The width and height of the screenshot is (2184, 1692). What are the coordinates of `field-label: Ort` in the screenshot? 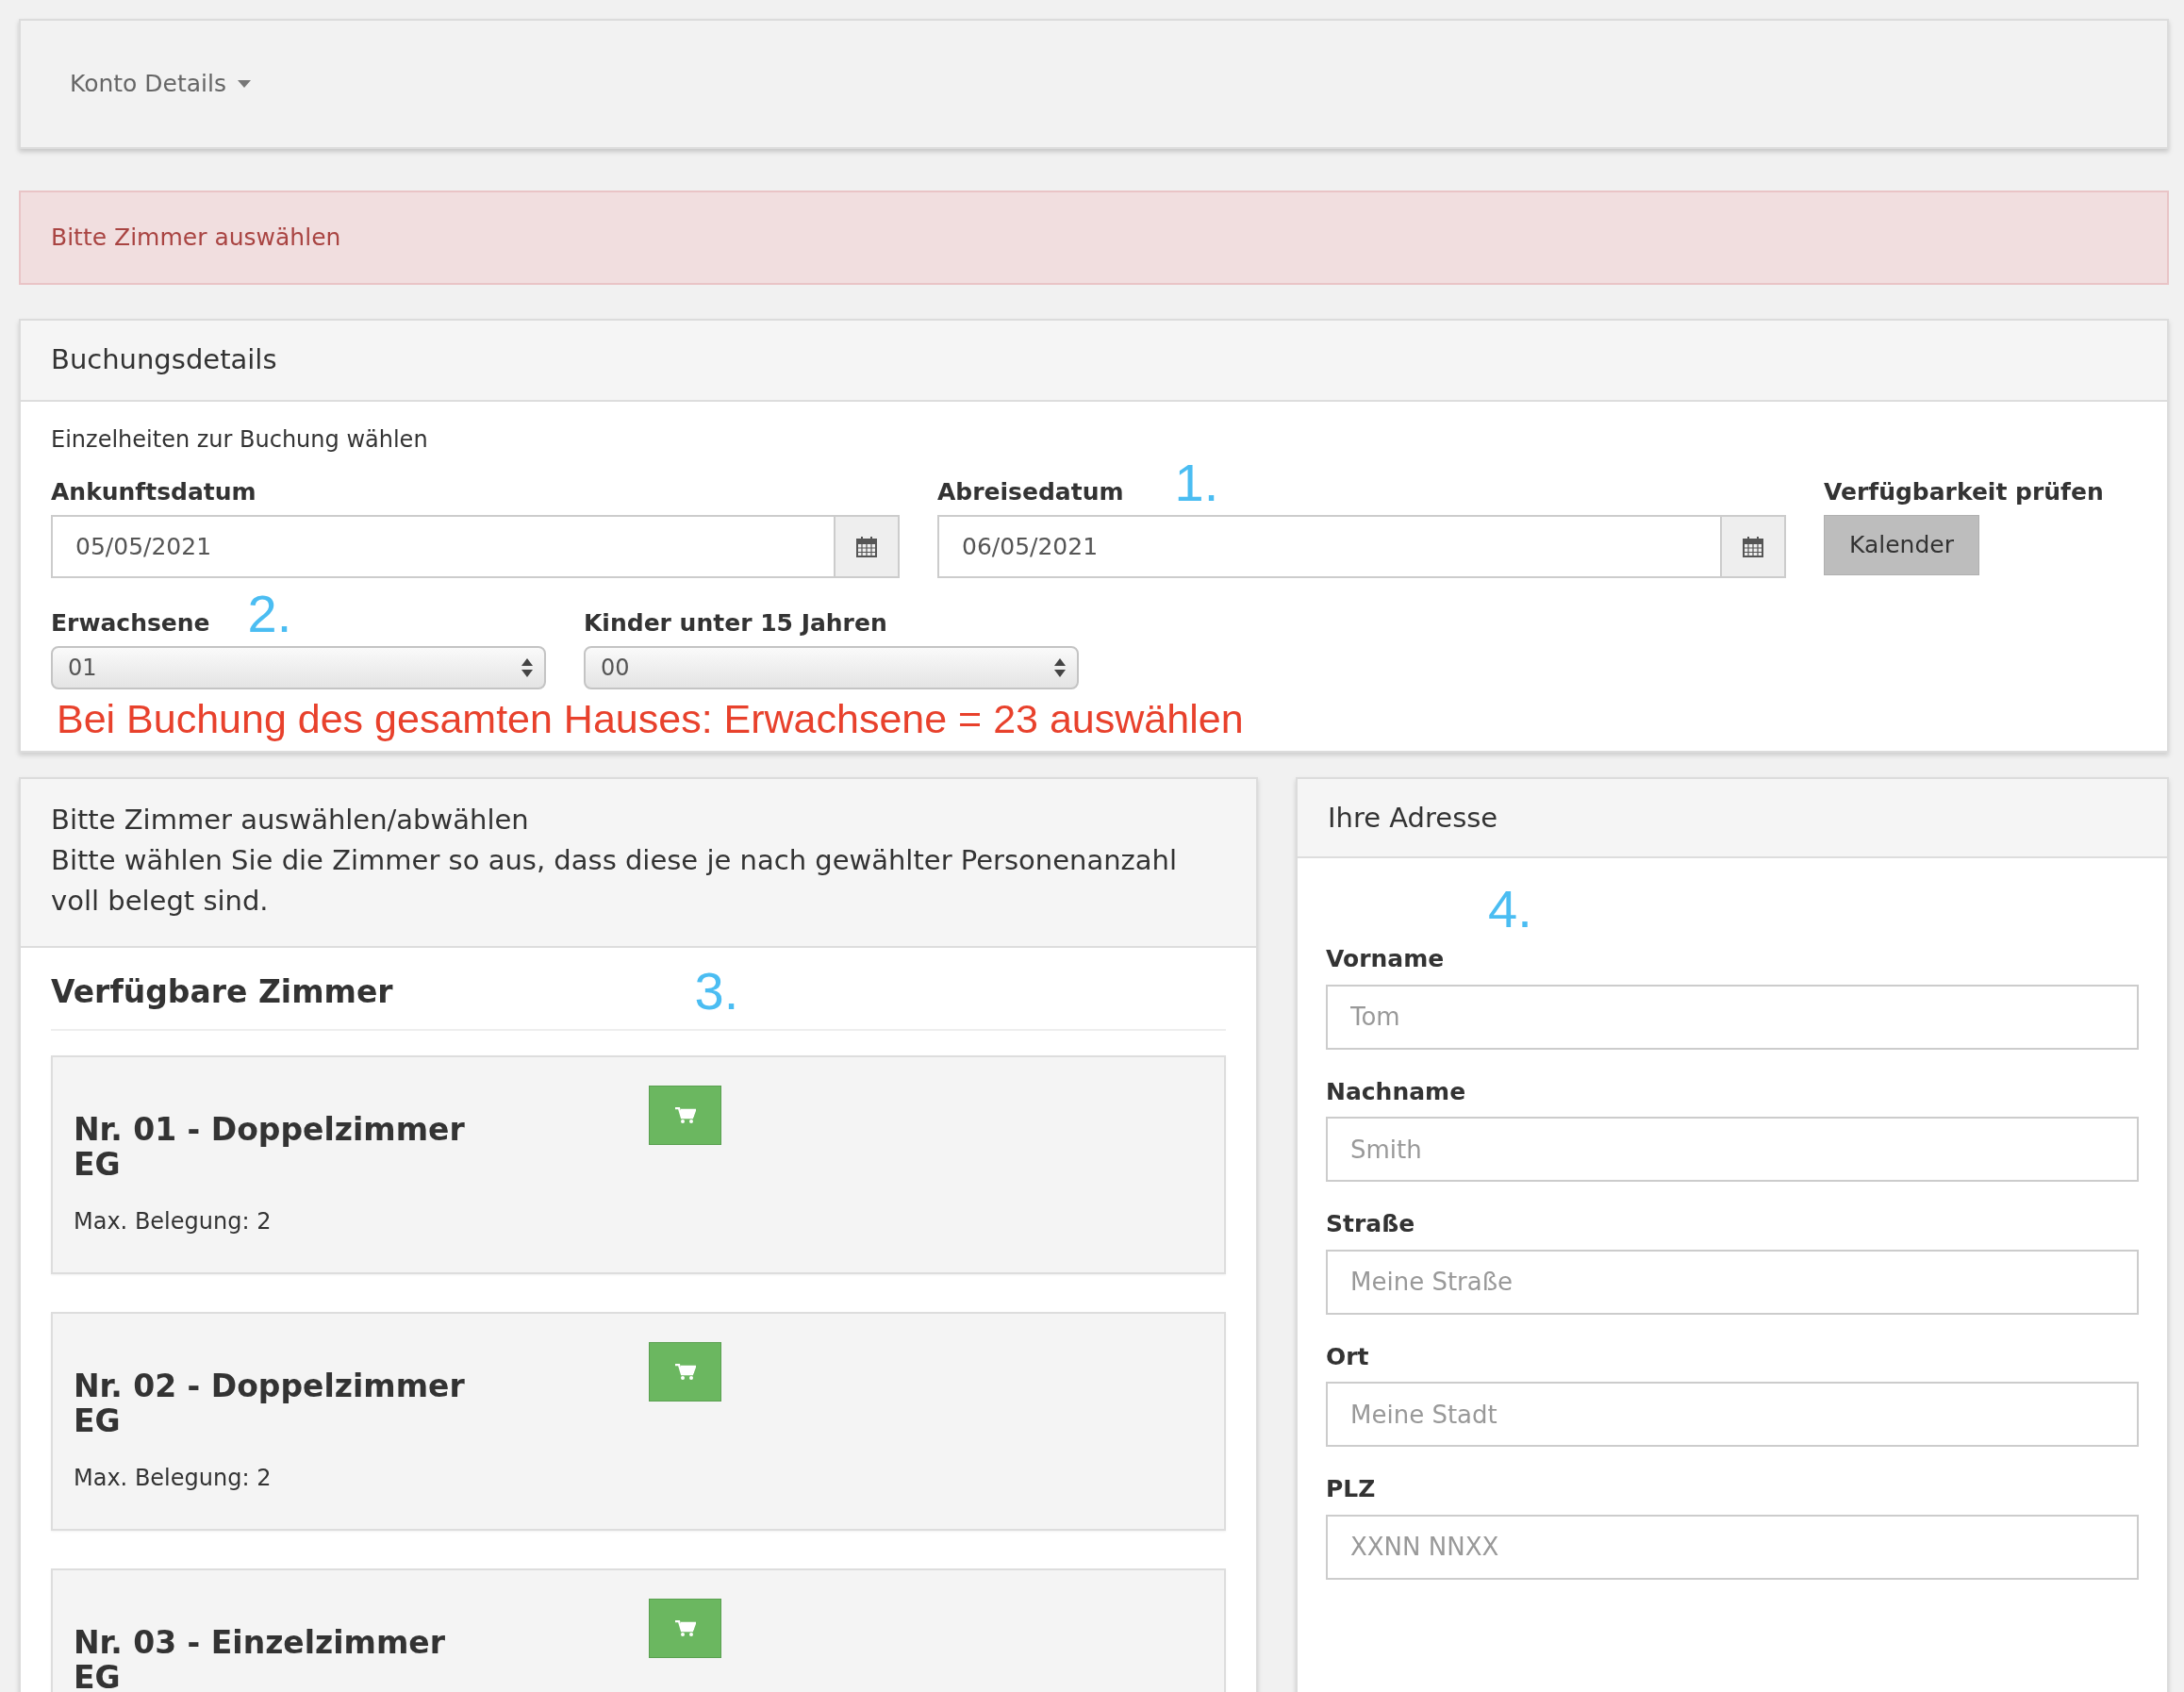 It's located at (1348, 1356).